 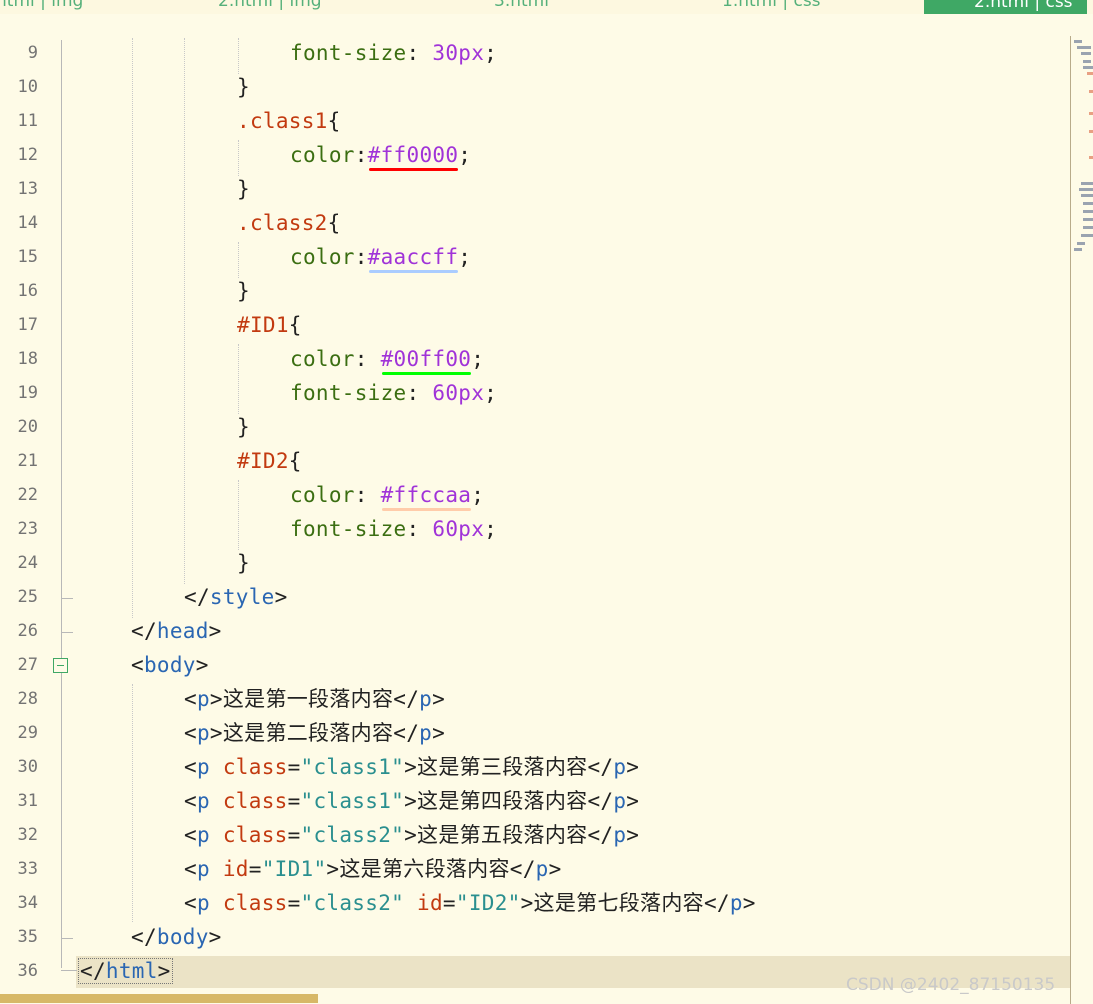 What do you see at coordinates (236, 597) in the screenshot?
I see `code-line: </style>` at bounding box center [236, 597].